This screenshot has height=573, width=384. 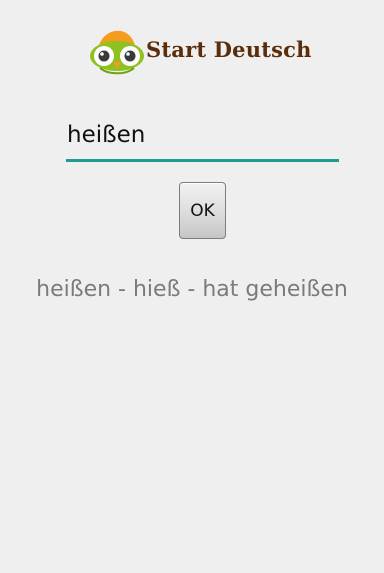 I want to click on app-title: Start Deutsch, so click(x=229, y=49).